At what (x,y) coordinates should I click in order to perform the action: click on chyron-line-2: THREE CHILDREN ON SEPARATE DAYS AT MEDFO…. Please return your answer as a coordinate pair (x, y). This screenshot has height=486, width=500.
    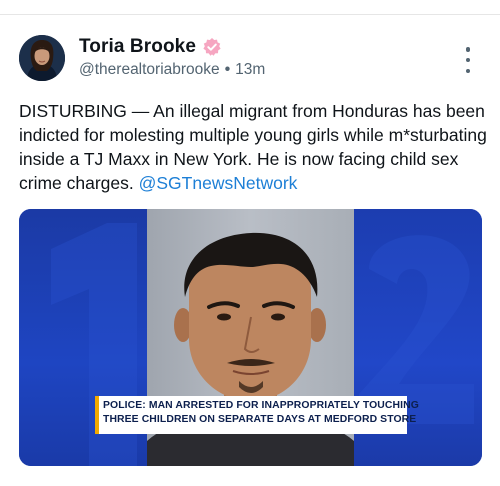
    Looking at the image, I should click on (260, 419).